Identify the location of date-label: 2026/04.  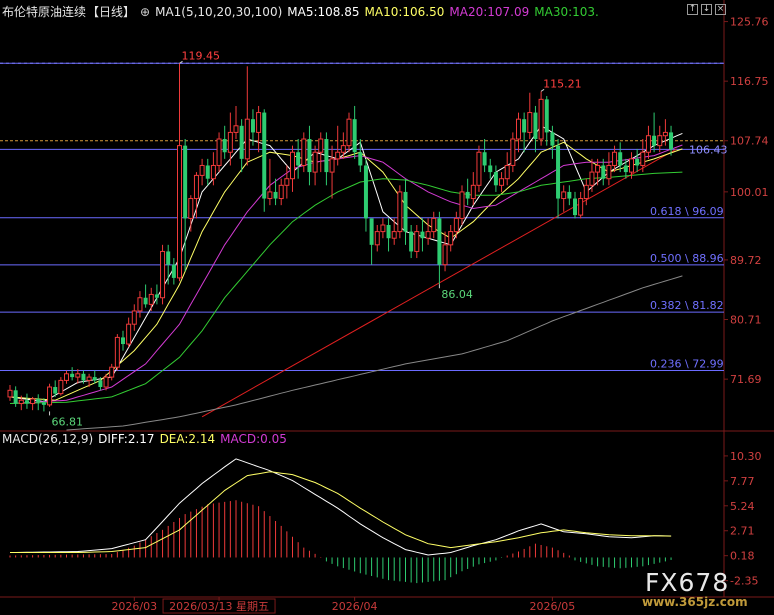
(355, 606).